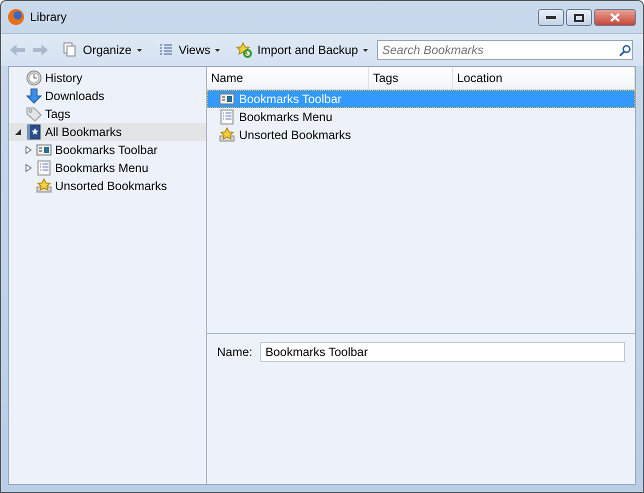 The height and width of the screenshot is (493, 644). What do you see at coordinates (34, 78) in the screenshot?
I see `clock-icon` at bounding box center [34, 78].